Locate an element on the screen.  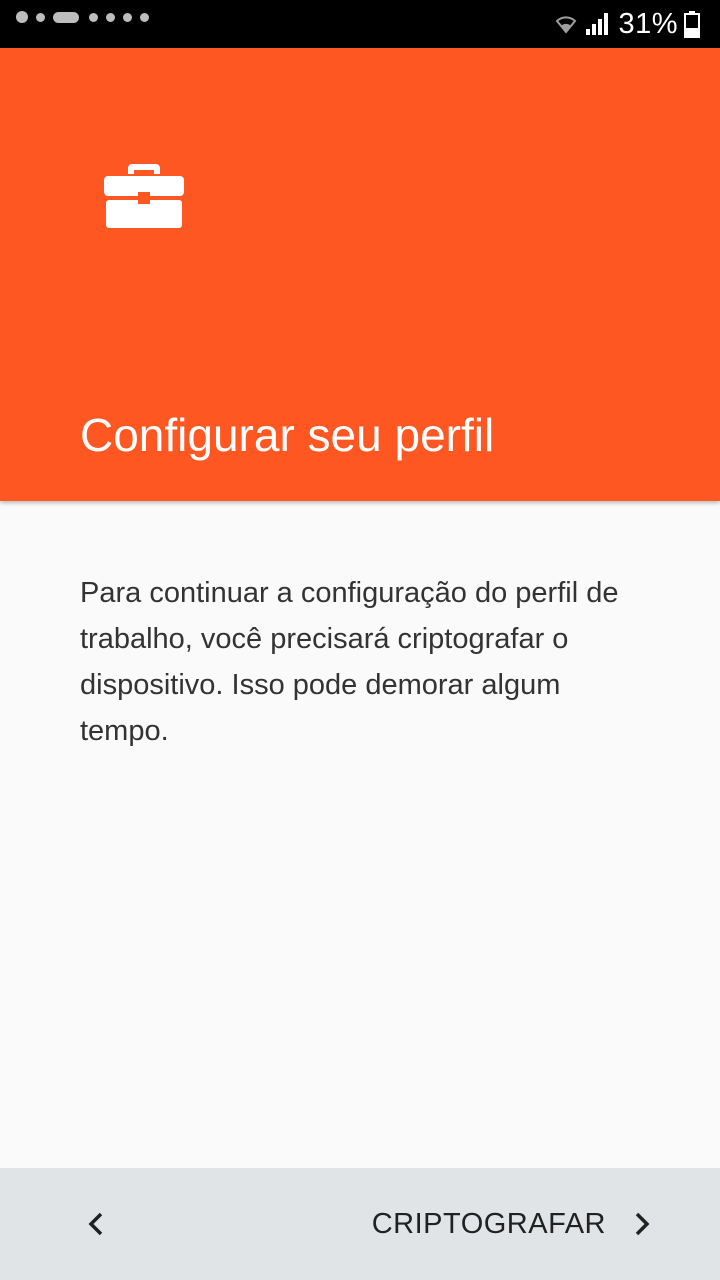
briefcase-icon is located at coordinates (144, 196).